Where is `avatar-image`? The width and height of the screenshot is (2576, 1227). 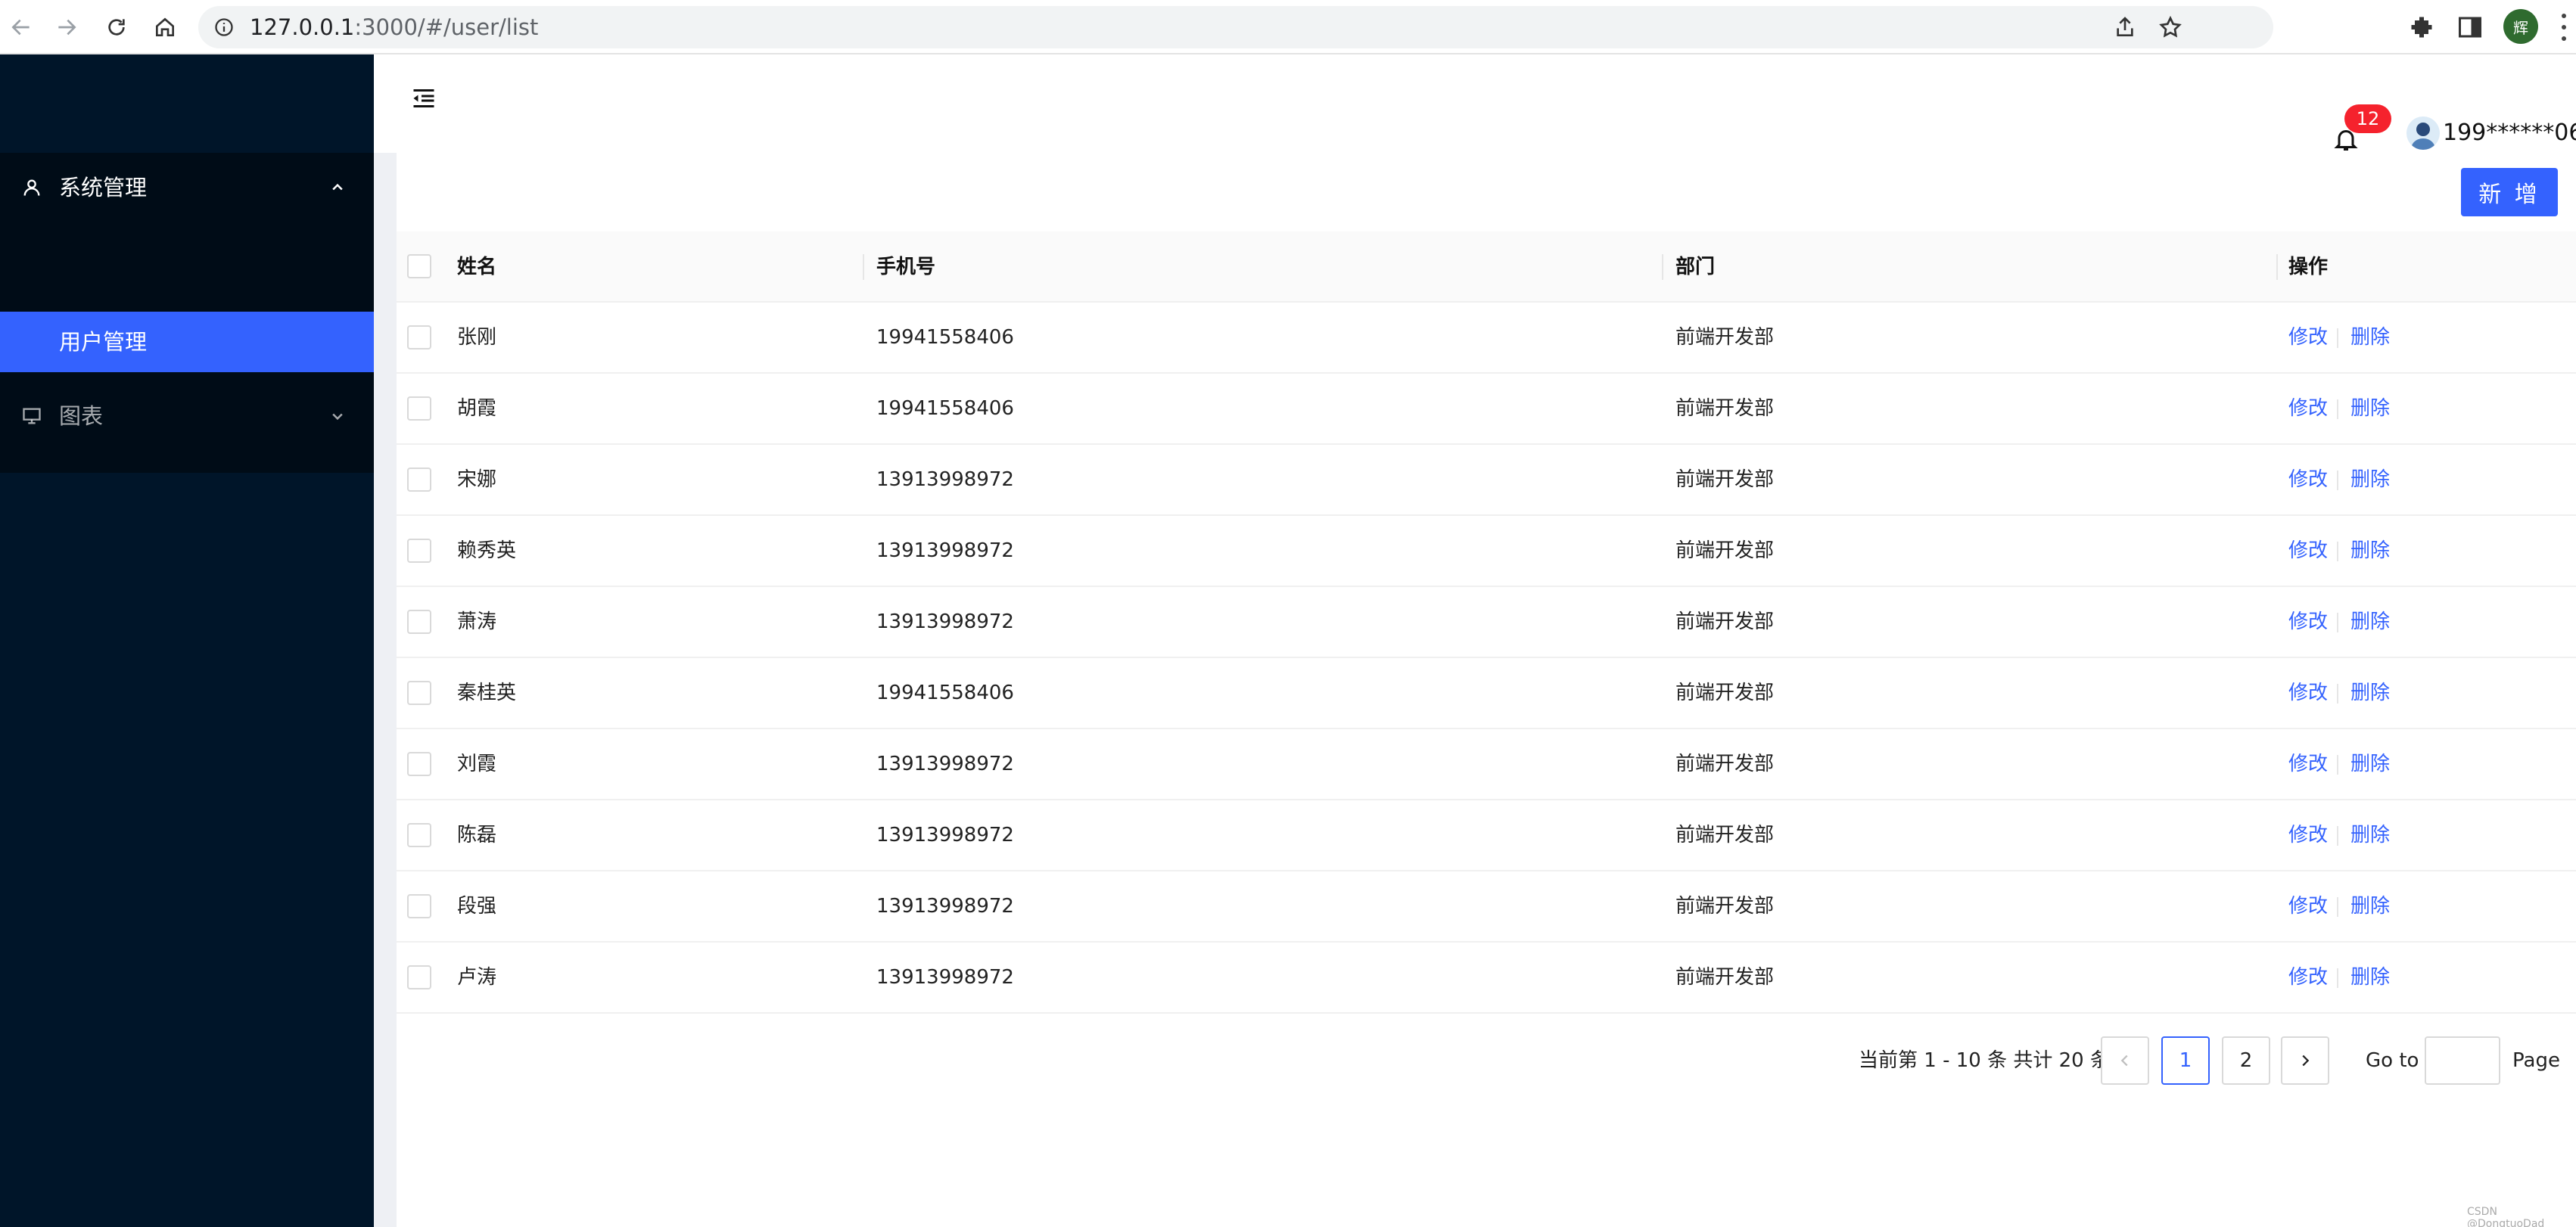 avatar-image is located at coordinates (2423, 136).